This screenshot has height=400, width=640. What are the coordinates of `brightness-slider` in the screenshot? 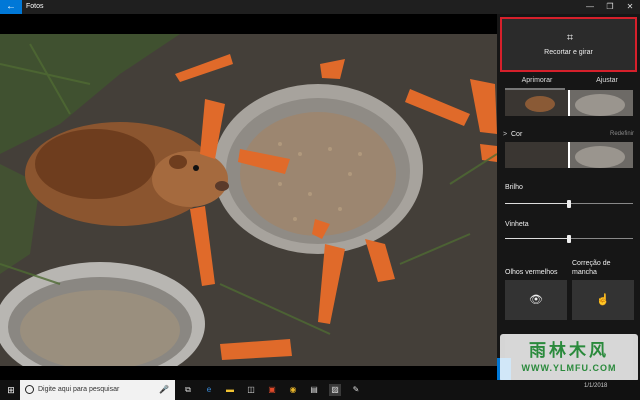 It's located at (569, 204).